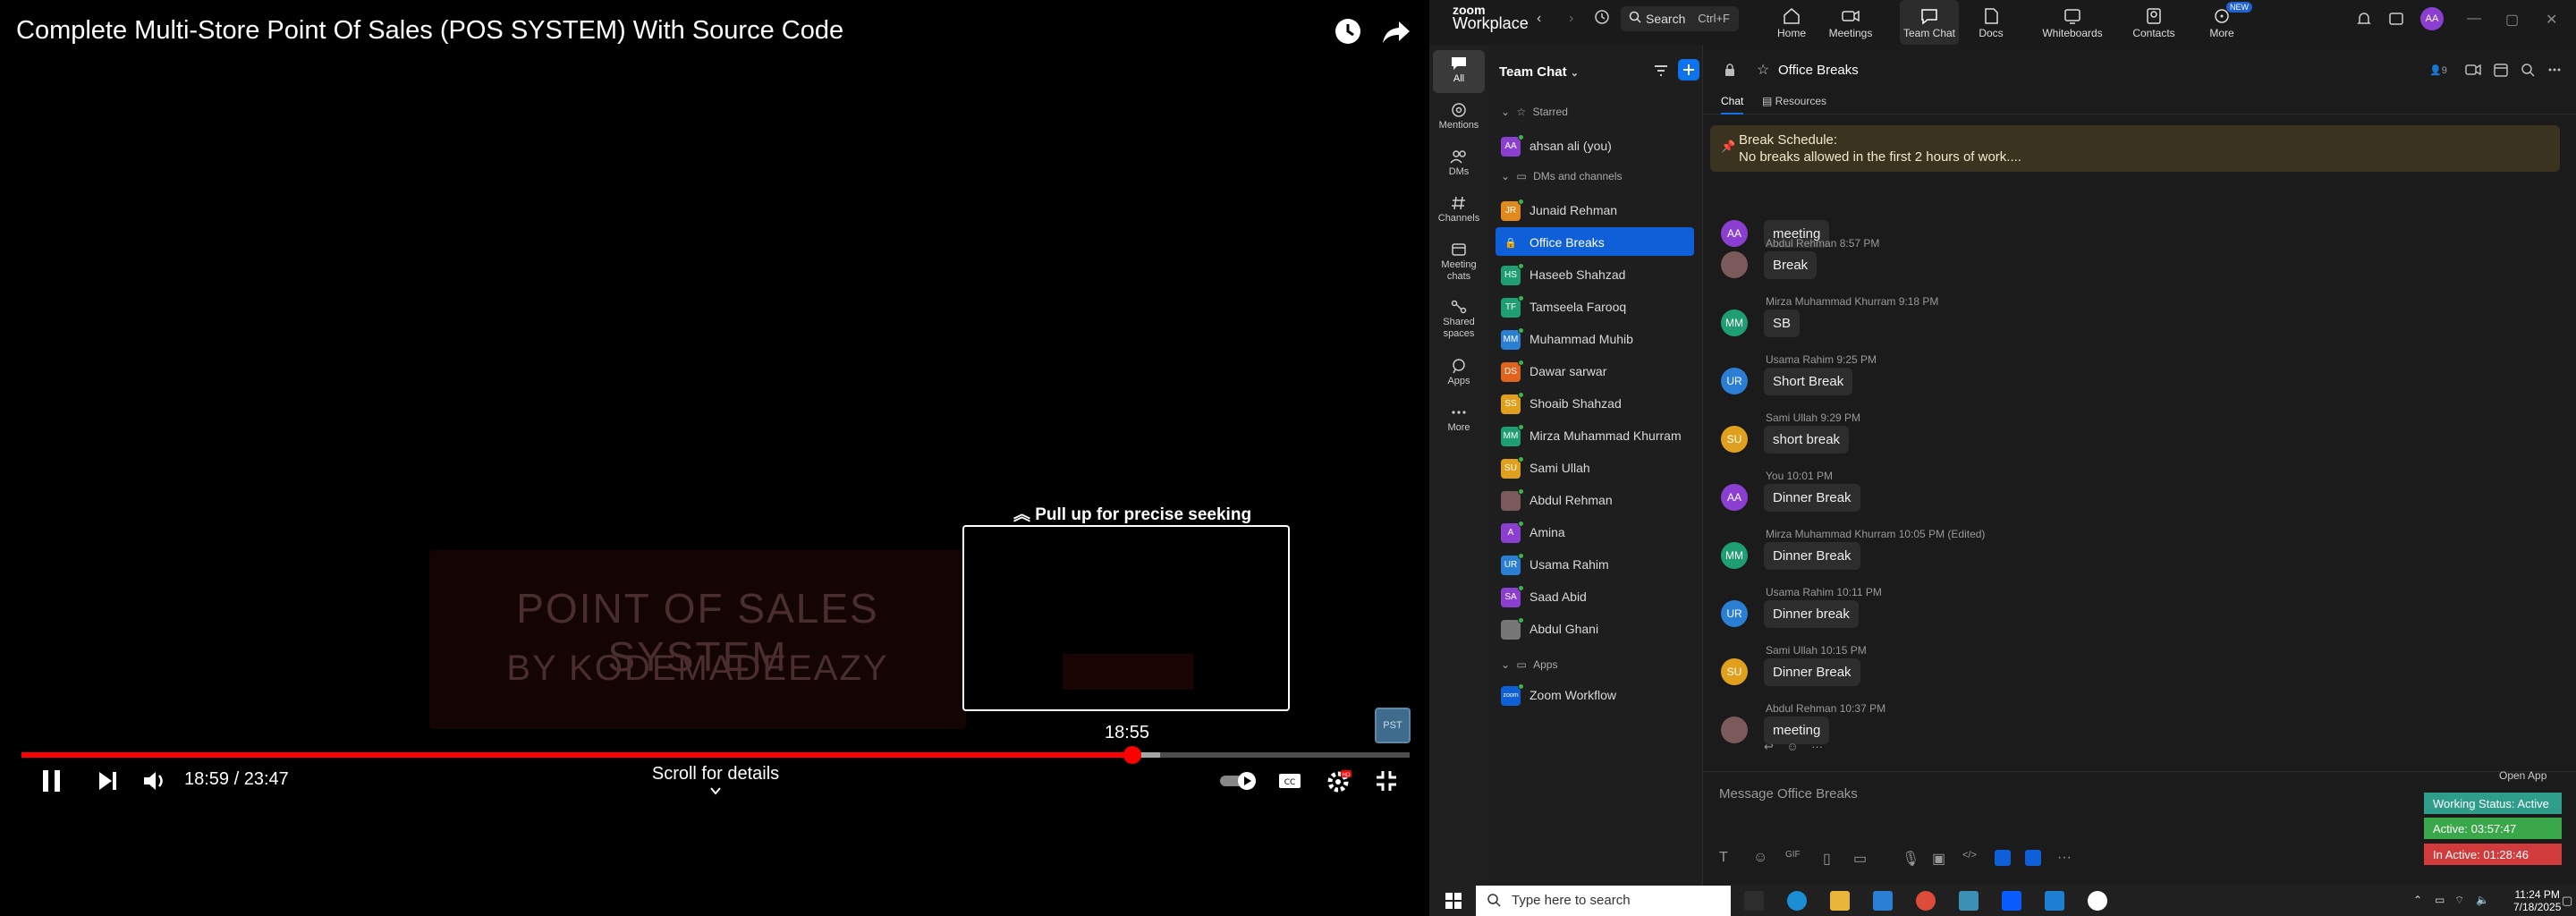  Describe the element at coordinates (2154, 22) in the screenshot. I see `nav-contacts: Contacts` at that location.